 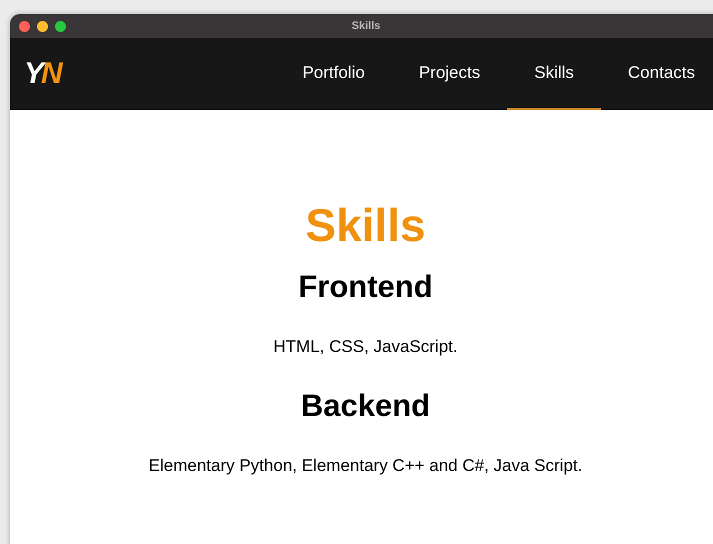 What do you see at coordinates (42, 74) in the screenshot?
I see `logo: YN` at bounding box center [42, 74].